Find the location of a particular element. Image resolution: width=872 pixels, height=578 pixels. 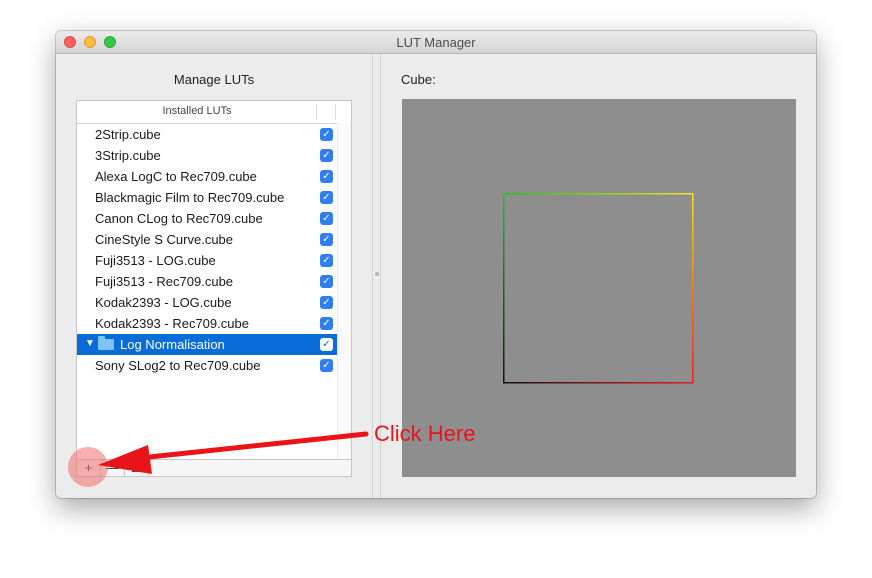

lut-folder-name: Log Normalisation is located at coordinates (172, 344).